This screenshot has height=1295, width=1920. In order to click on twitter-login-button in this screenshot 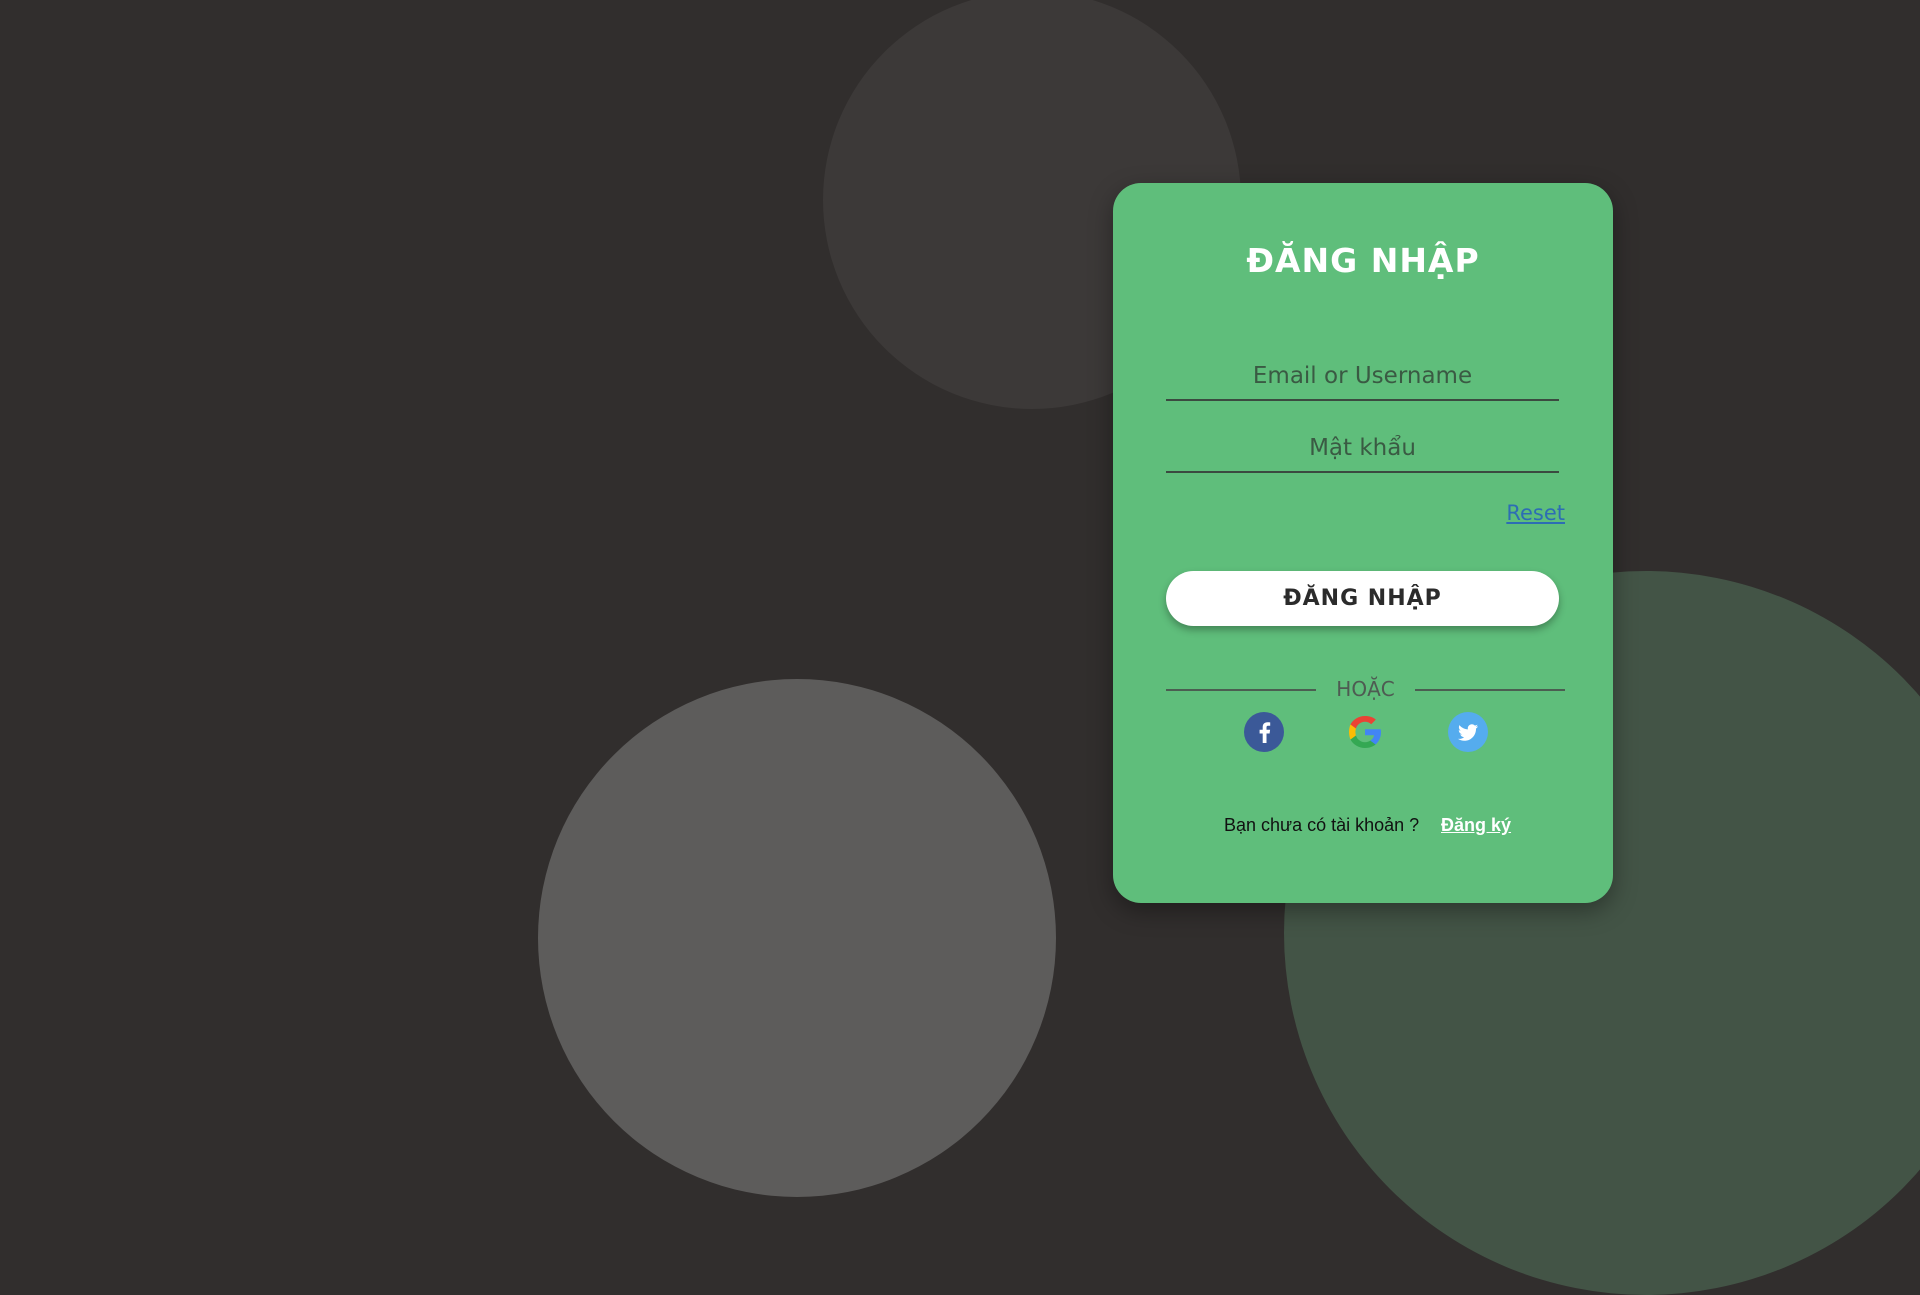, I will do `click(1468, 732)`.